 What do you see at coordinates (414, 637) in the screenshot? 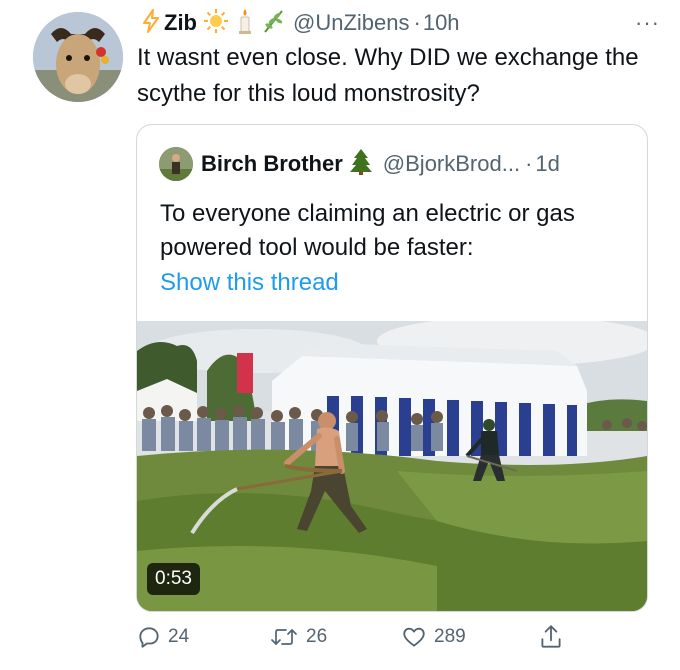
I see `heart-icon` at bounding box center [414, 637].